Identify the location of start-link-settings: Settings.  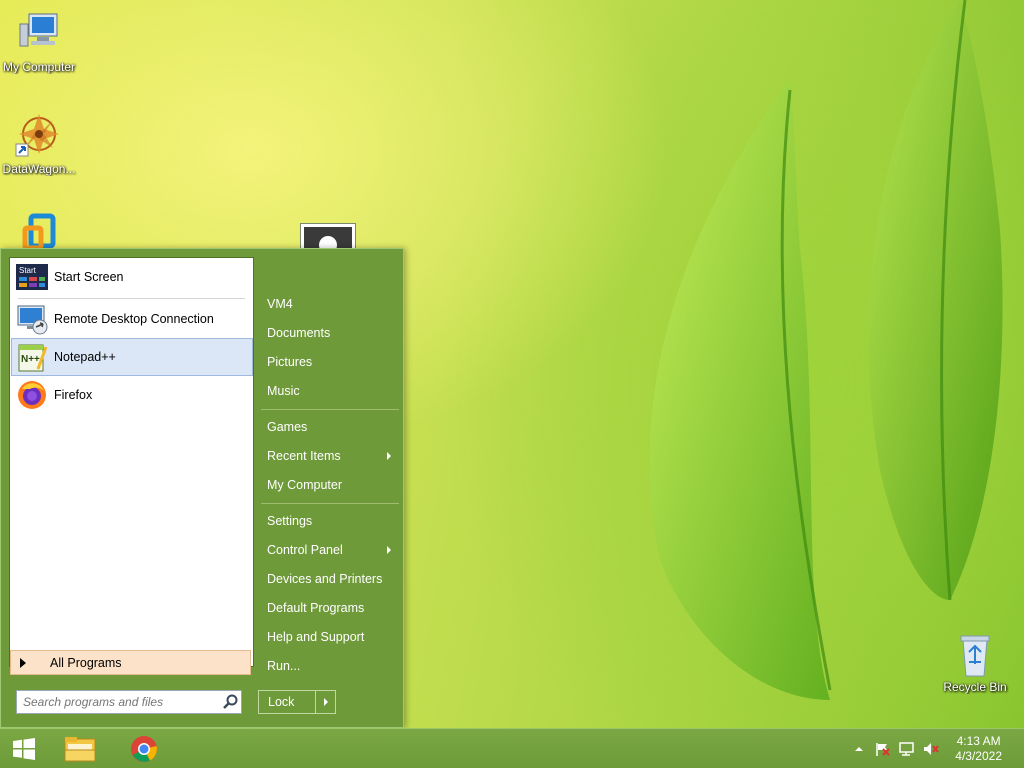
(328, 521).